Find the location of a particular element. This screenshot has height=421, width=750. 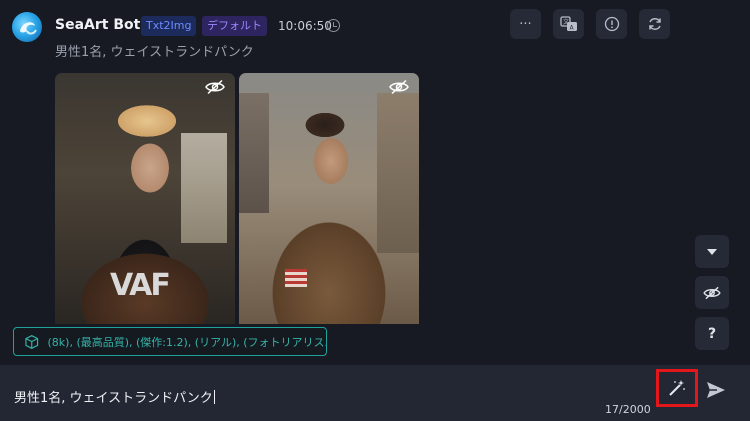

bot-name: SeaArt Bot is located at coordinates (98, 25).